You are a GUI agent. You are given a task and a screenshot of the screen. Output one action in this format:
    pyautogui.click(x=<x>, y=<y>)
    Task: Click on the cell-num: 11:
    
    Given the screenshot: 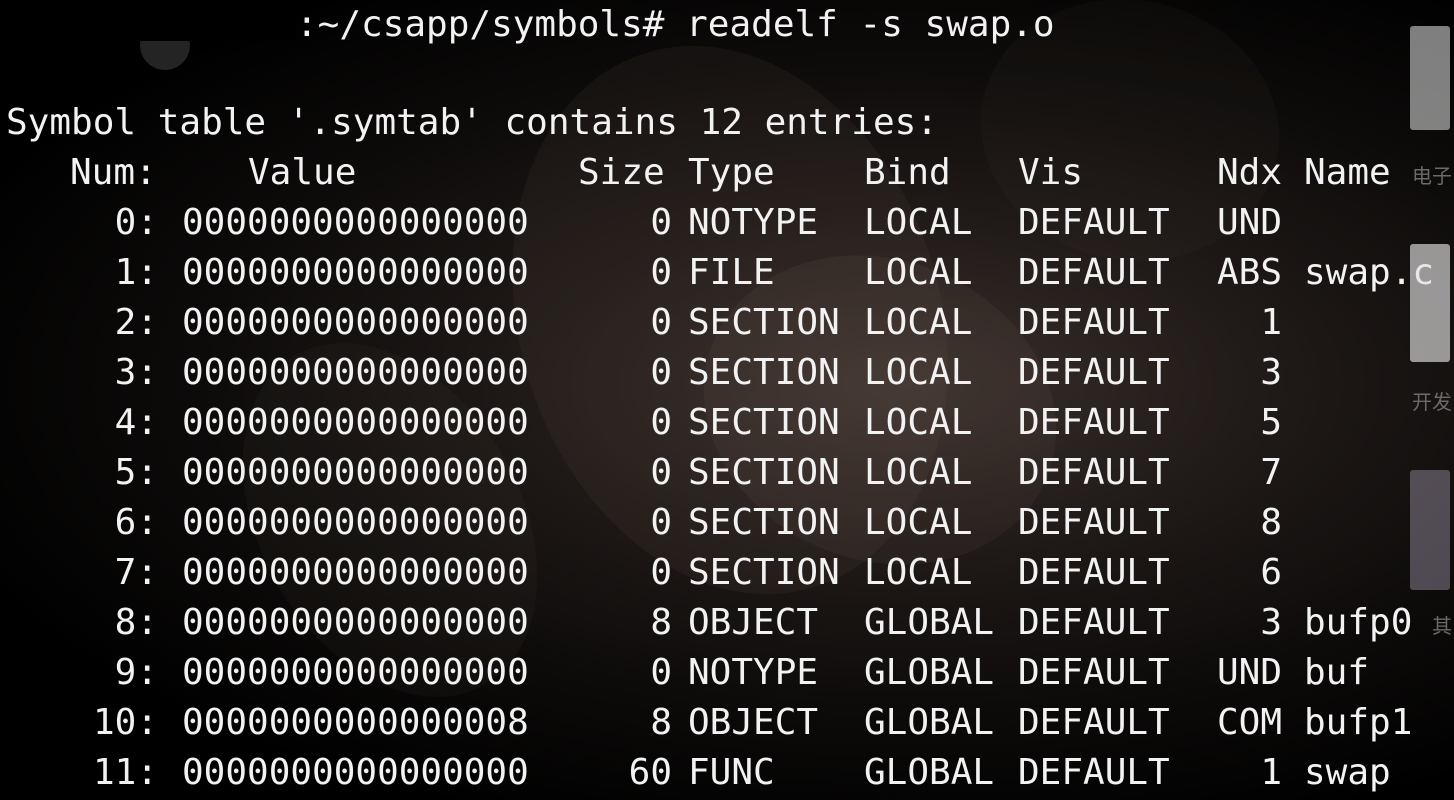 What is the action you would take?
    pyautogui.click(x=125, y=772)
    